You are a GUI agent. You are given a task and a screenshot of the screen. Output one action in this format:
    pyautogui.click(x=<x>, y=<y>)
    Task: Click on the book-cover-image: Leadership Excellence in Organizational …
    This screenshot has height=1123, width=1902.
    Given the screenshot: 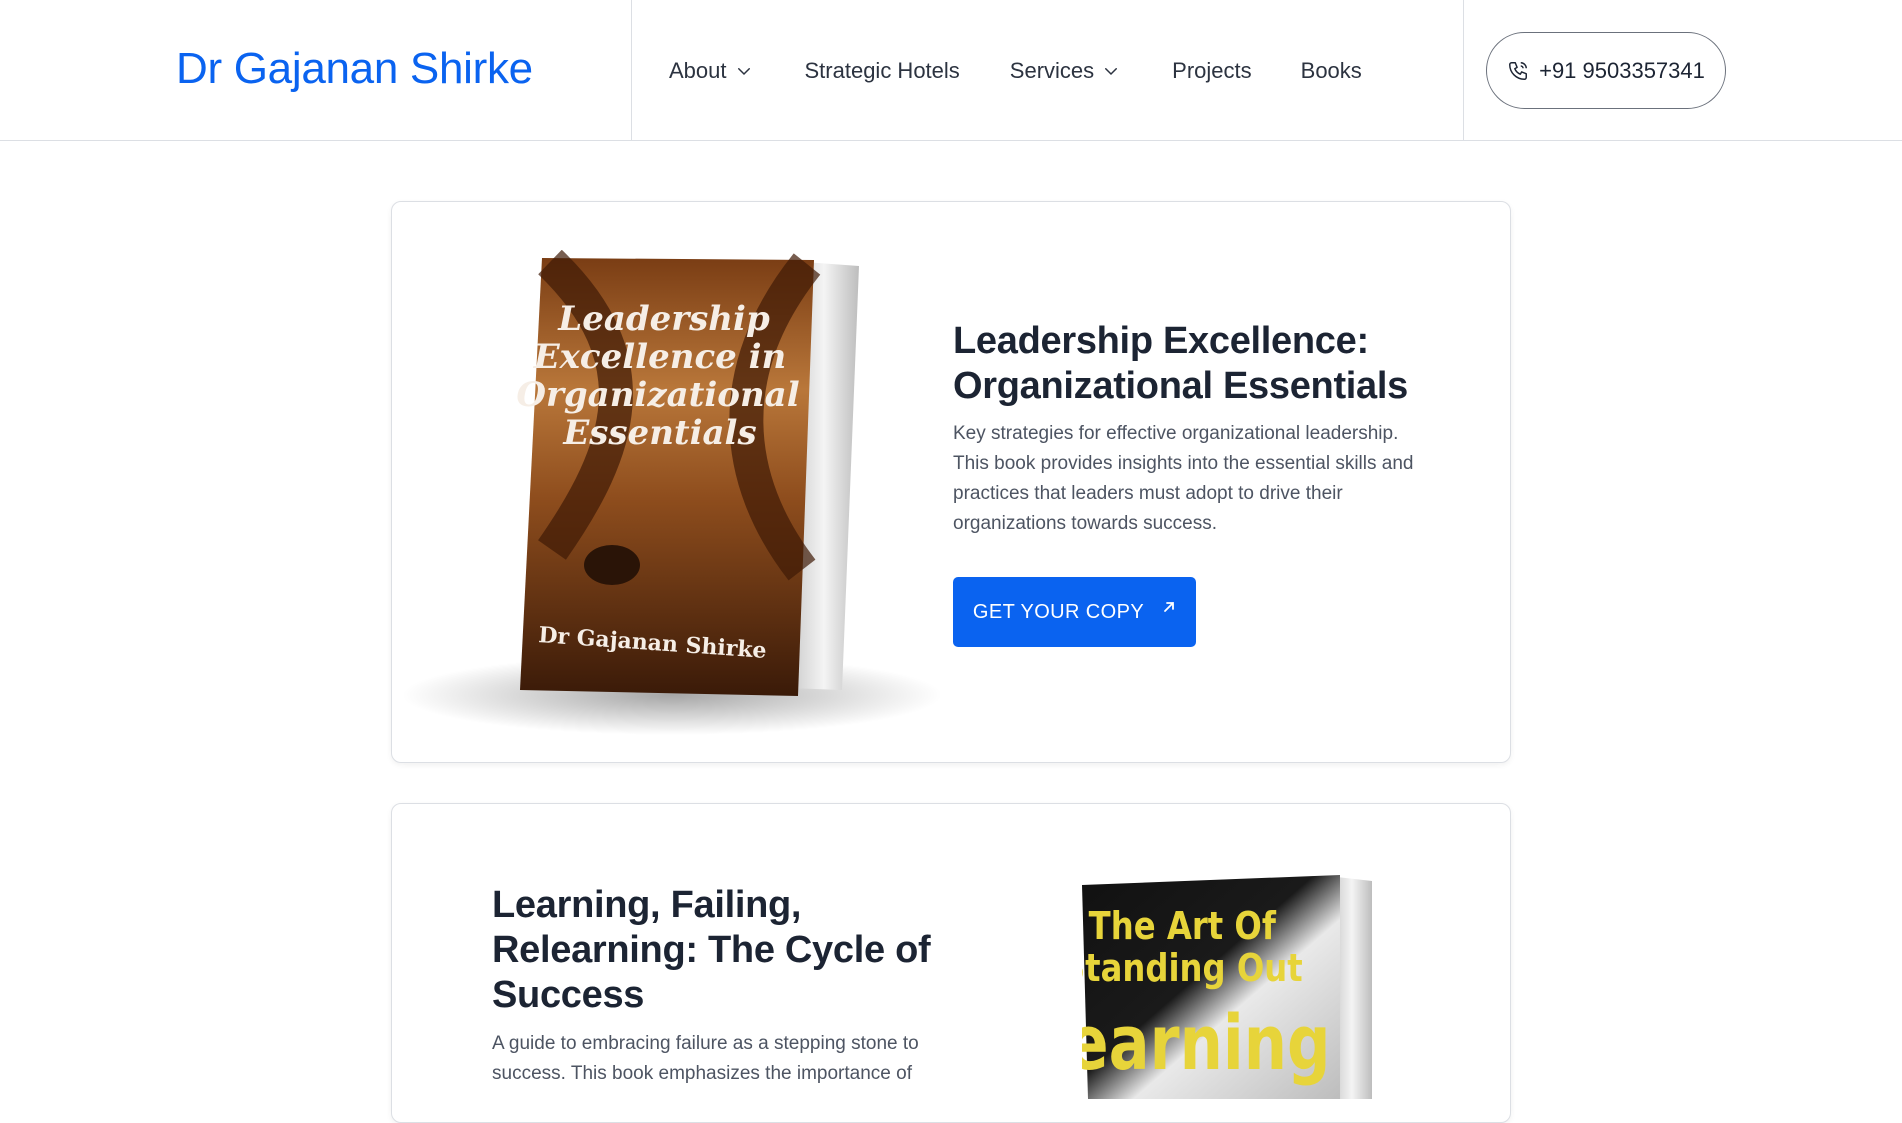 What is the action you would take?
    pyautogui.click(x=672, y=497)
    